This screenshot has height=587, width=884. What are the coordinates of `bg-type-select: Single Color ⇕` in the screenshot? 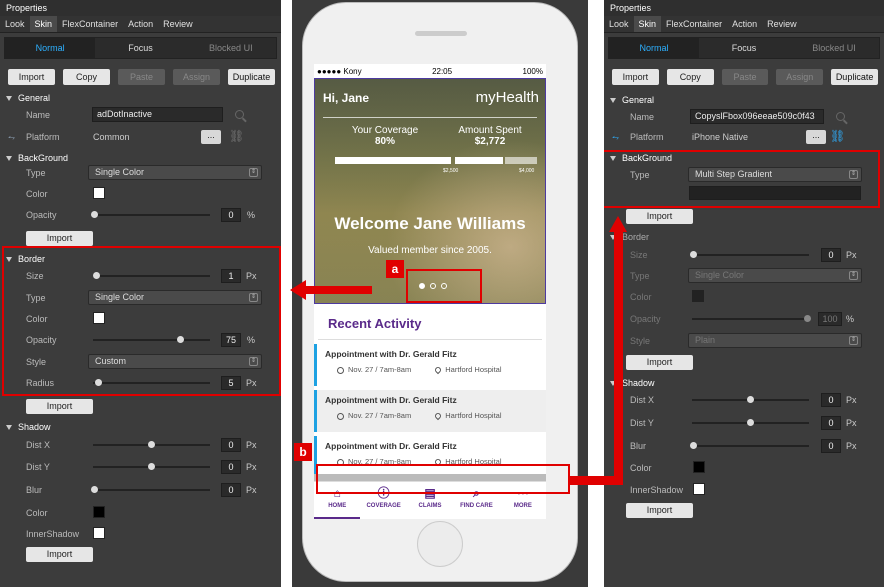 It's located at (175, 172).